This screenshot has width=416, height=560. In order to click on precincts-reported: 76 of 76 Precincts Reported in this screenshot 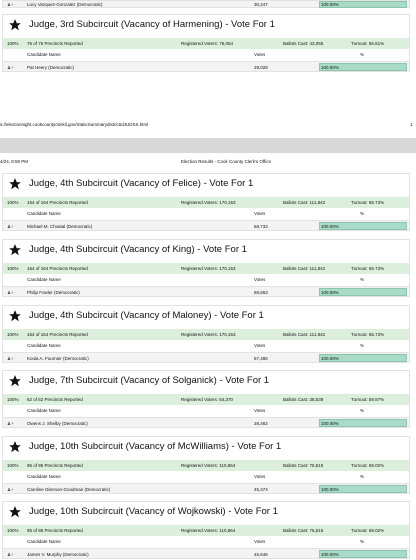, I will do `click(55, 43)`.